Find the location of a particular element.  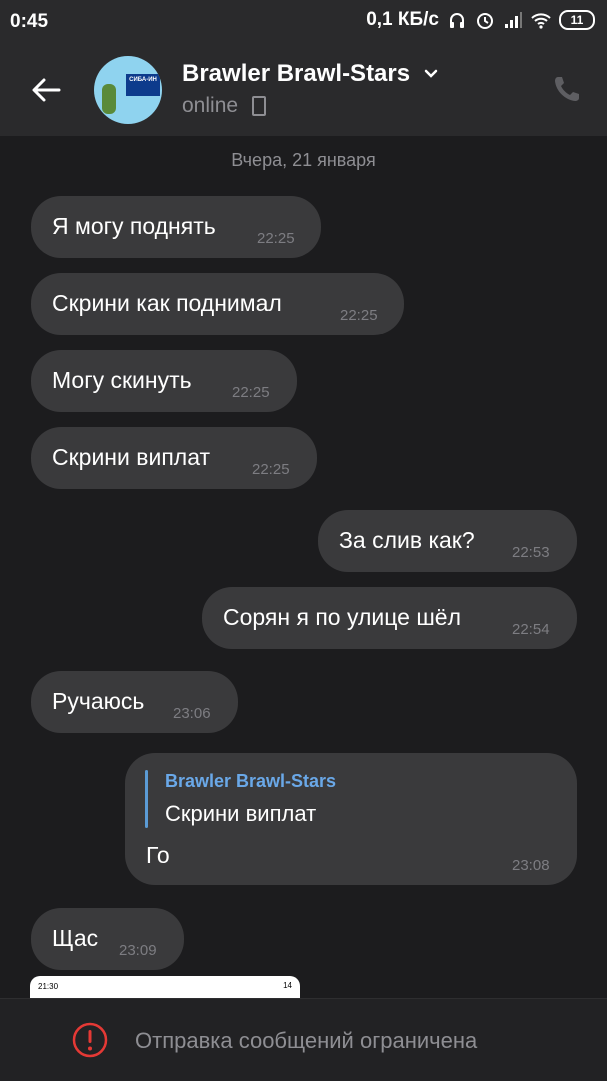

preview-time: 21:30 is located at coordinates (48, 986).